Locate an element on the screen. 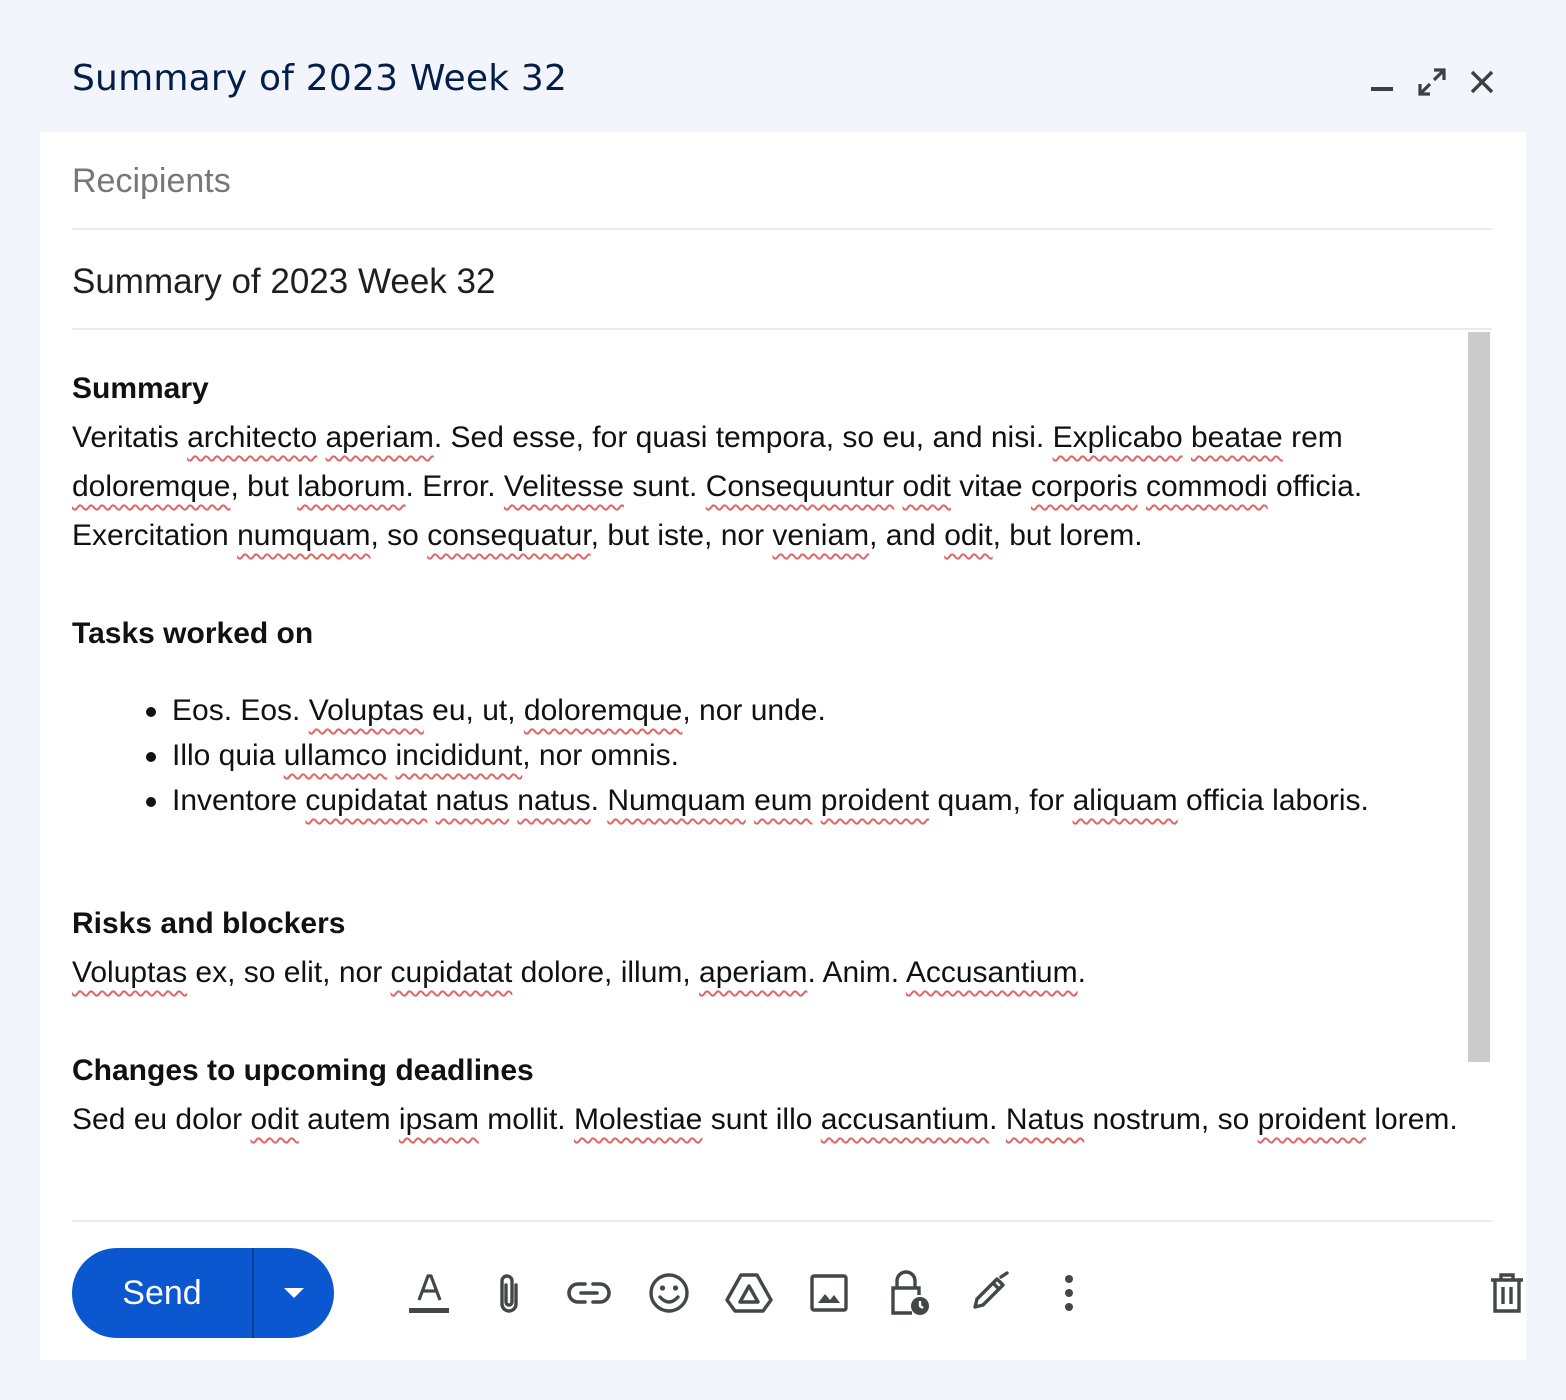 This screenshot has height=1400, width=1566. misspelled-word: Molestiae is located at coordinates (638, 1119).